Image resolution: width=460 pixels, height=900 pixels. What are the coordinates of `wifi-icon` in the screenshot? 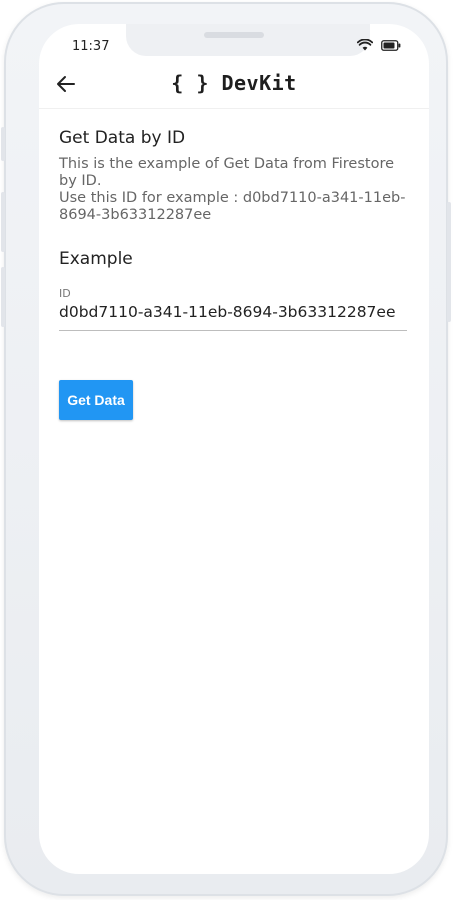 It's located at (365, 45).